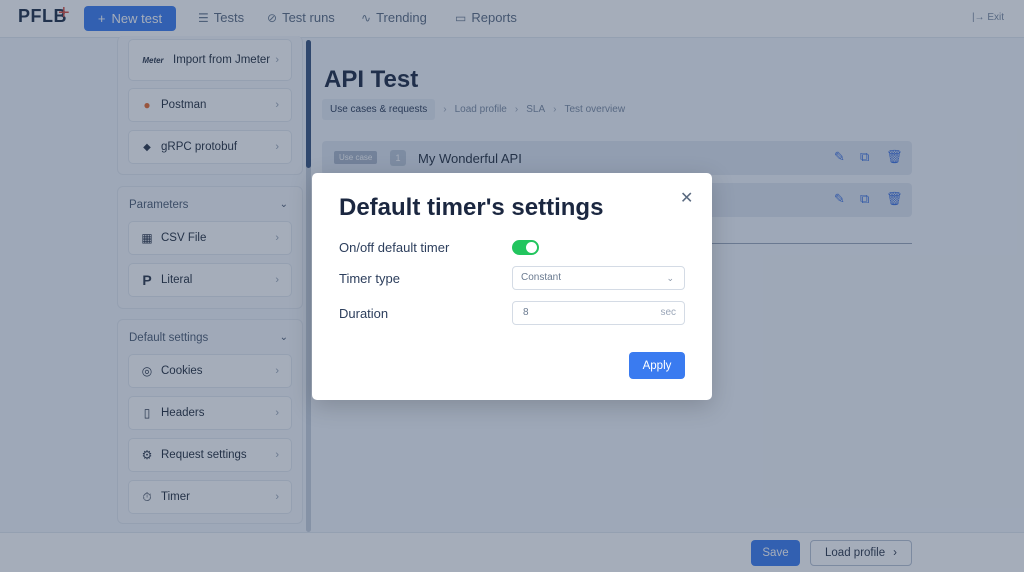 The width and height of the screenshot is (1024, 572). Describe the element at coordinates (531, 247) in the screenshot. I see `toggle-knob` at that location.